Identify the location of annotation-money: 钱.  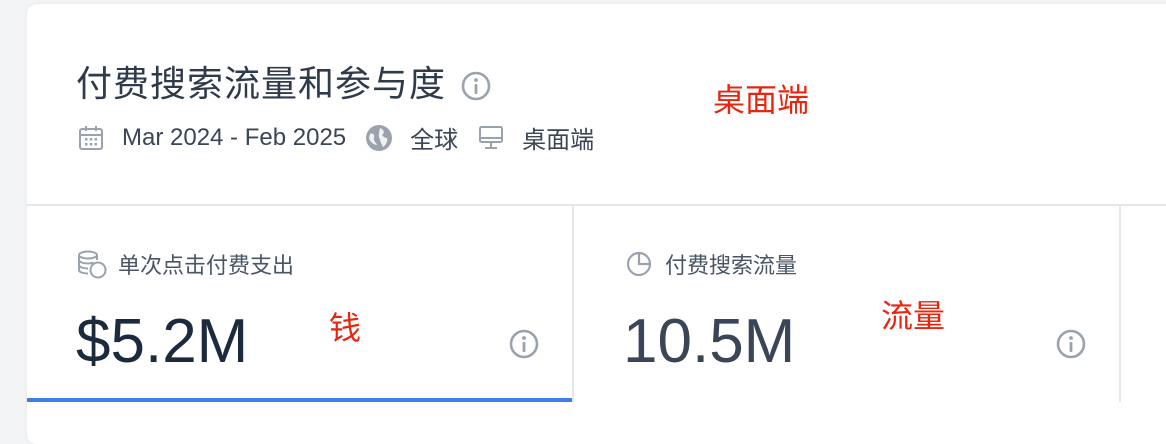
(345, 328).